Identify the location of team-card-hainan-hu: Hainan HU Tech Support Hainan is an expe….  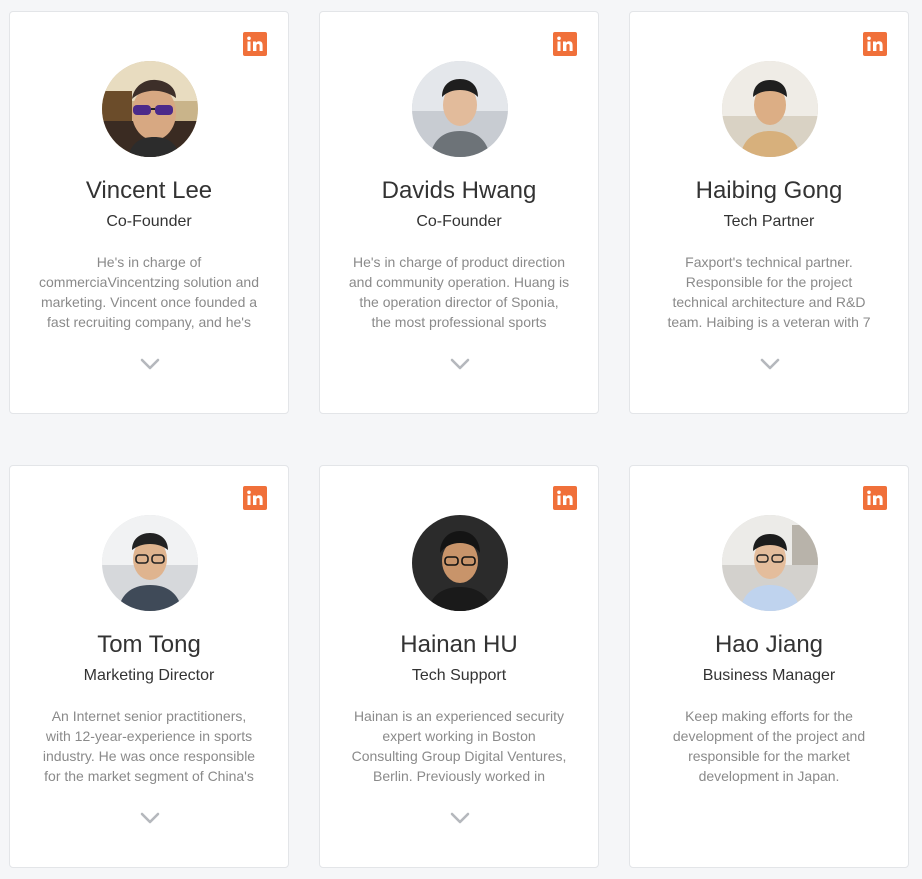
(459, 666).